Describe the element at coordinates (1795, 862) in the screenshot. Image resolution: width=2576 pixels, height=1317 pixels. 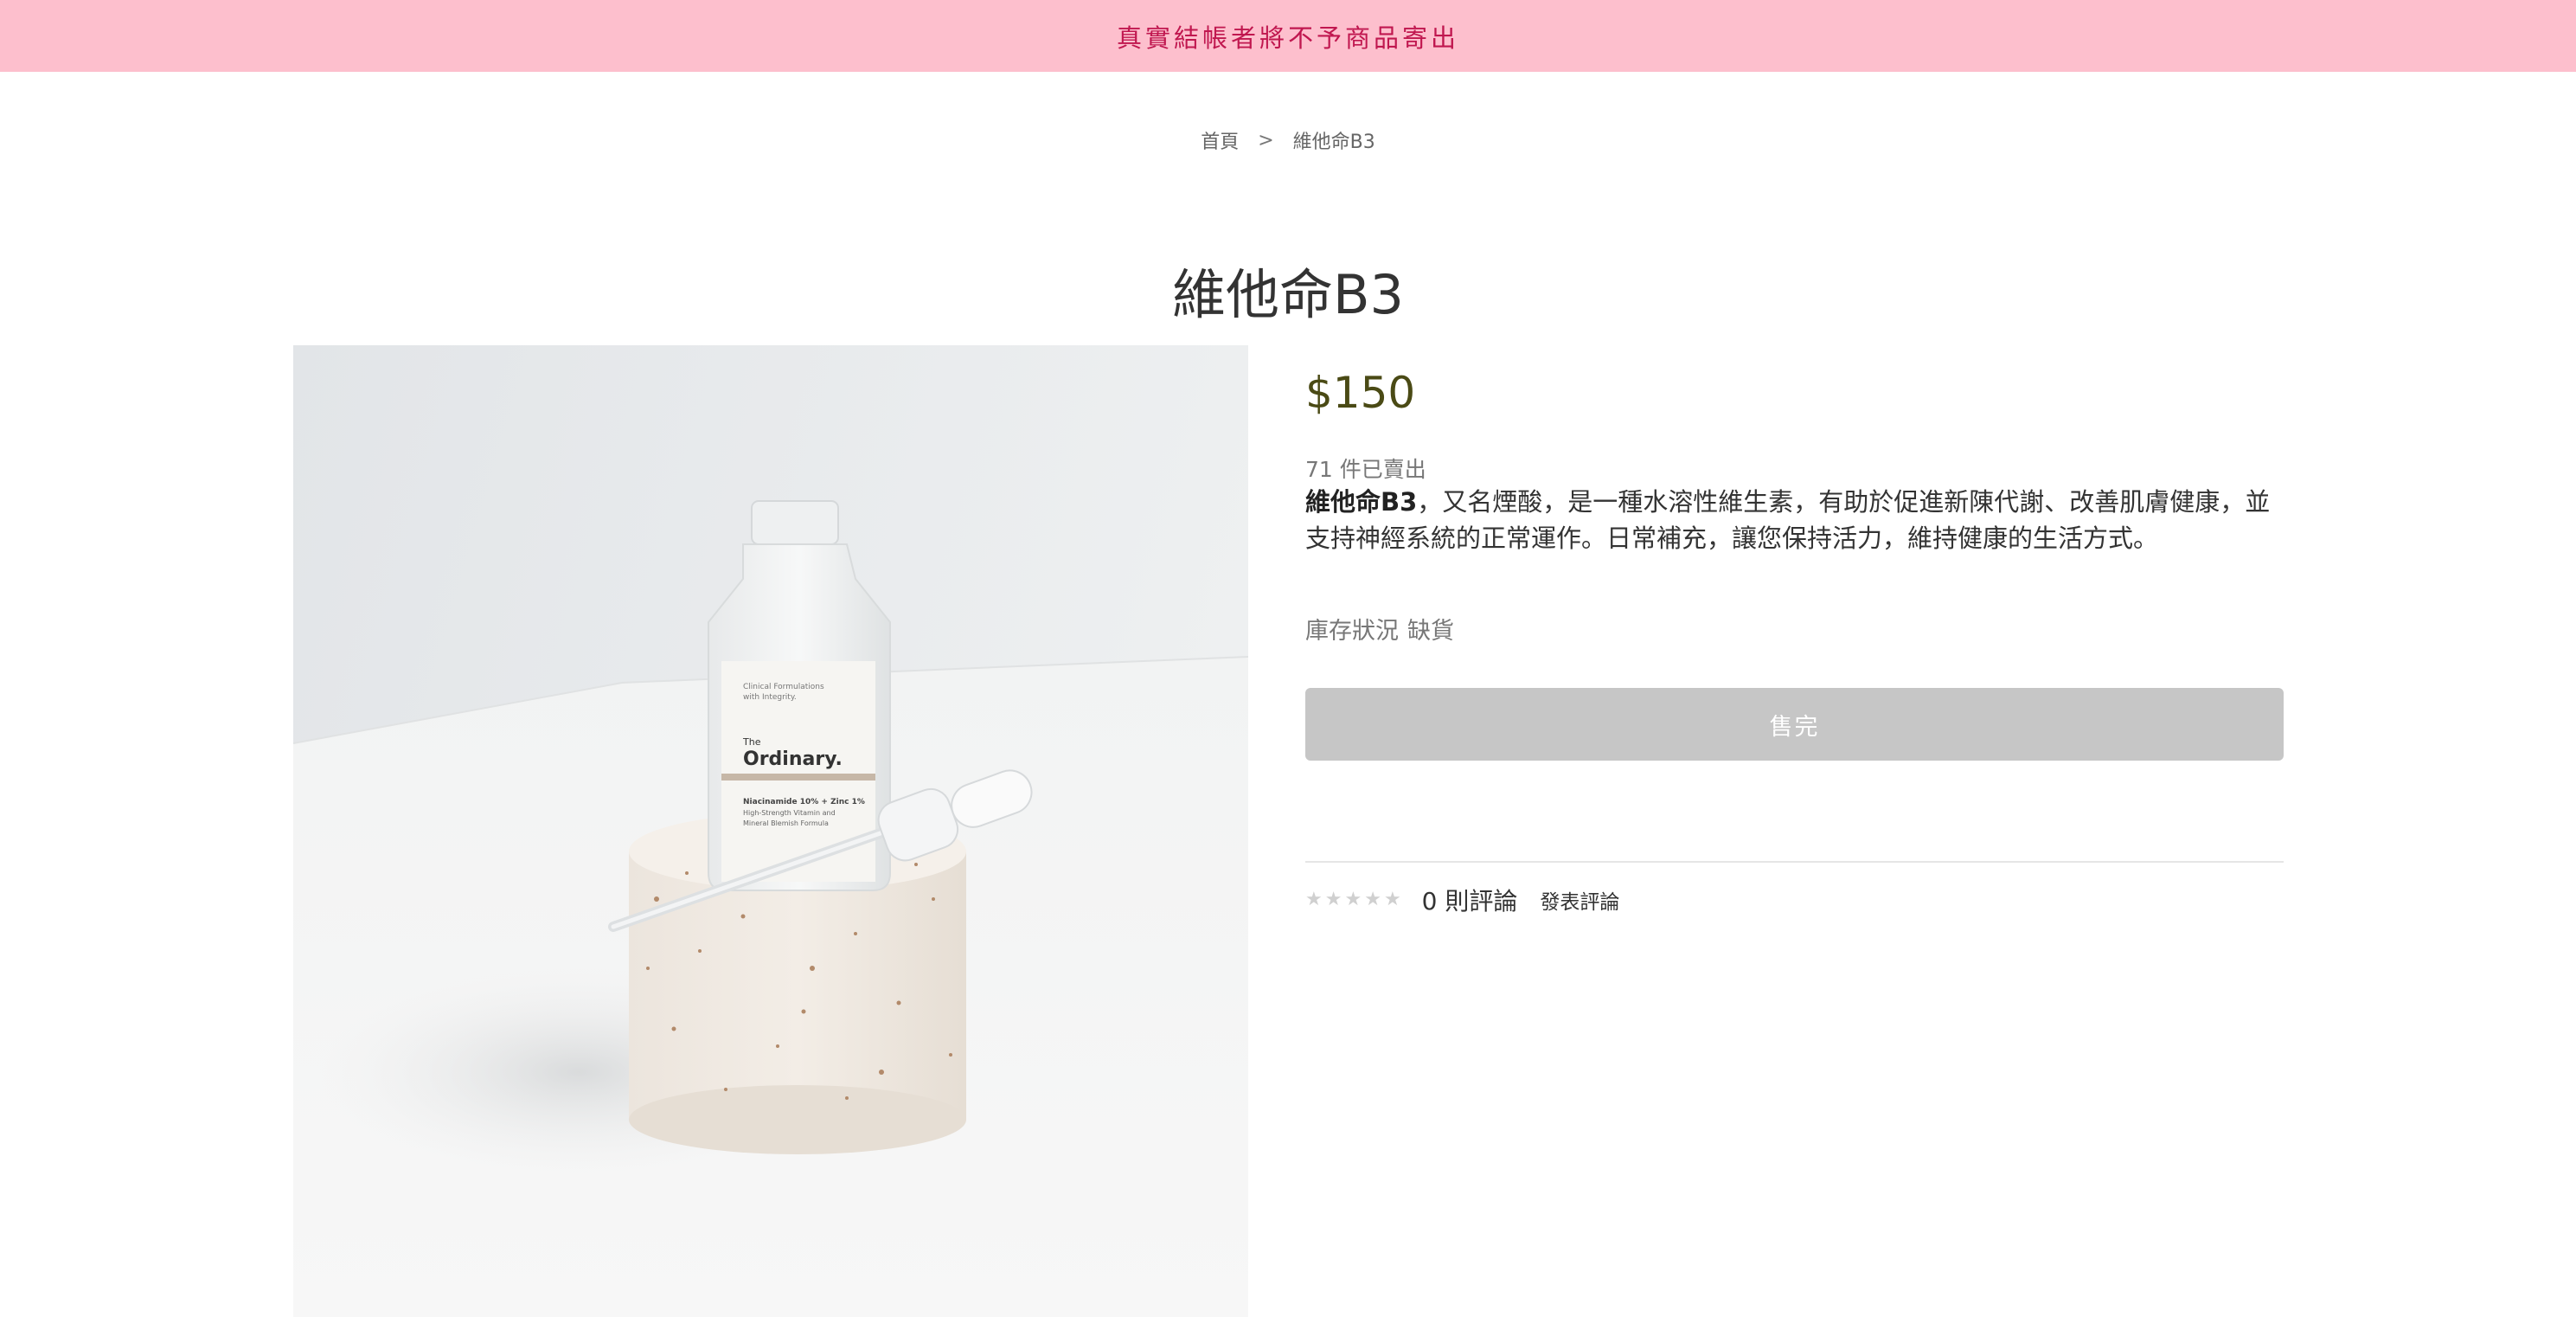
I see `divider` at that location.